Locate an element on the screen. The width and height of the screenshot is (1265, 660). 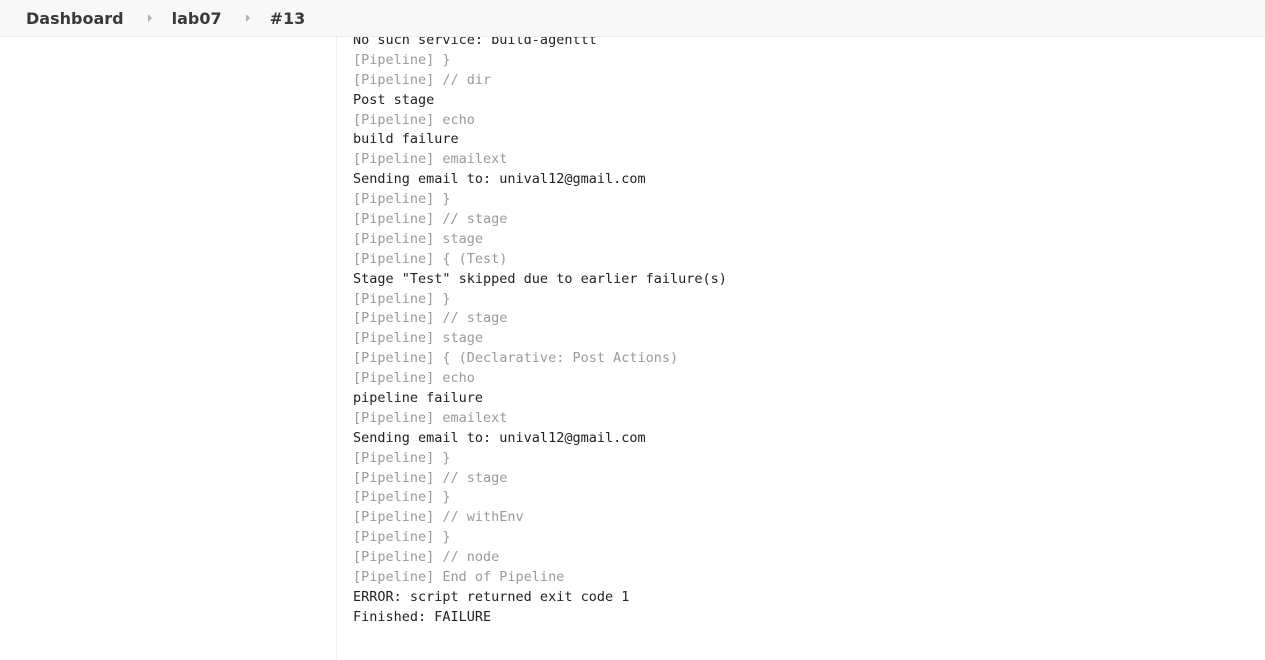
console-line: [Pipeline] { (Declarative: Post Actions) is located at coordinates (516, 358).